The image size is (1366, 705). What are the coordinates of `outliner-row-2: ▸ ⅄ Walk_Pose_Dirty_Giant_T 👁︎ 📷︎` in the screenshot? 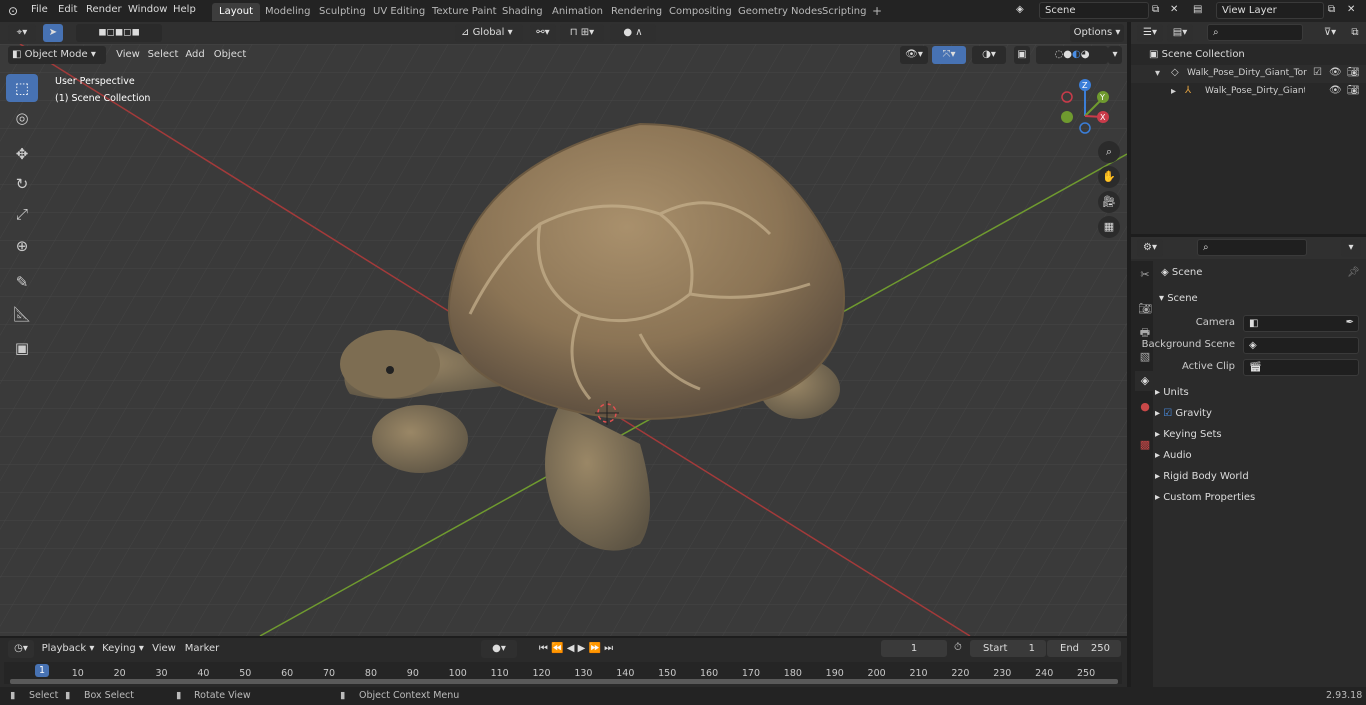 It's located at (1248, 92).